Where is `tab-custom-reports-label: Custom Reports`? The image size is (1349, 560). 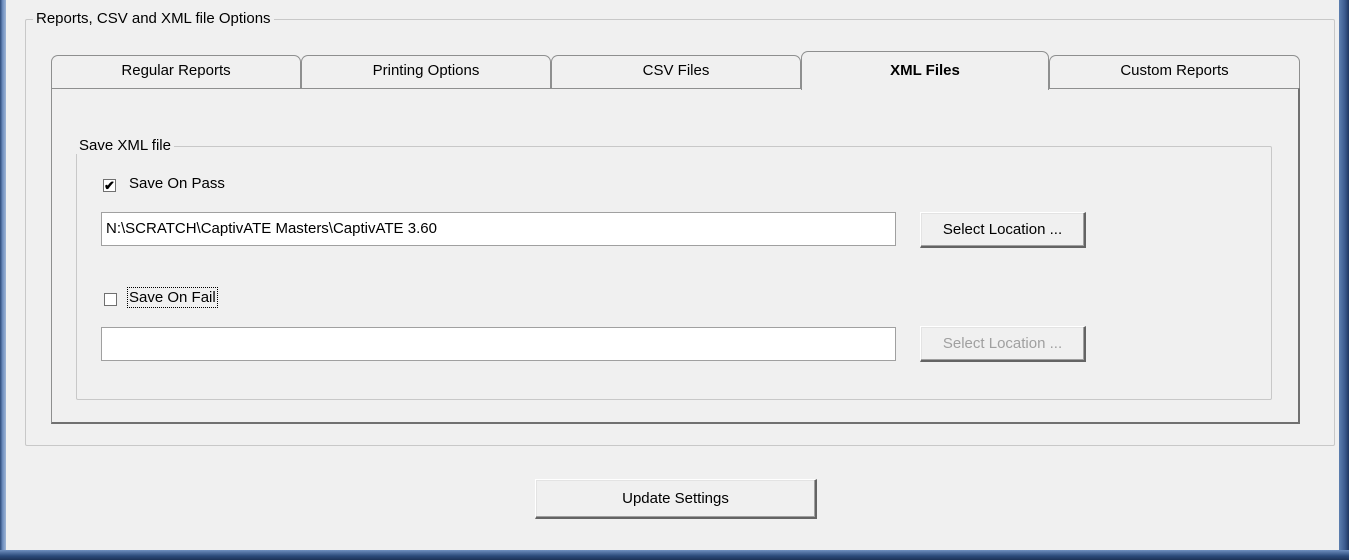 tab-custom-reports-label: Custom Reports is located at coordinates (1174, 70).